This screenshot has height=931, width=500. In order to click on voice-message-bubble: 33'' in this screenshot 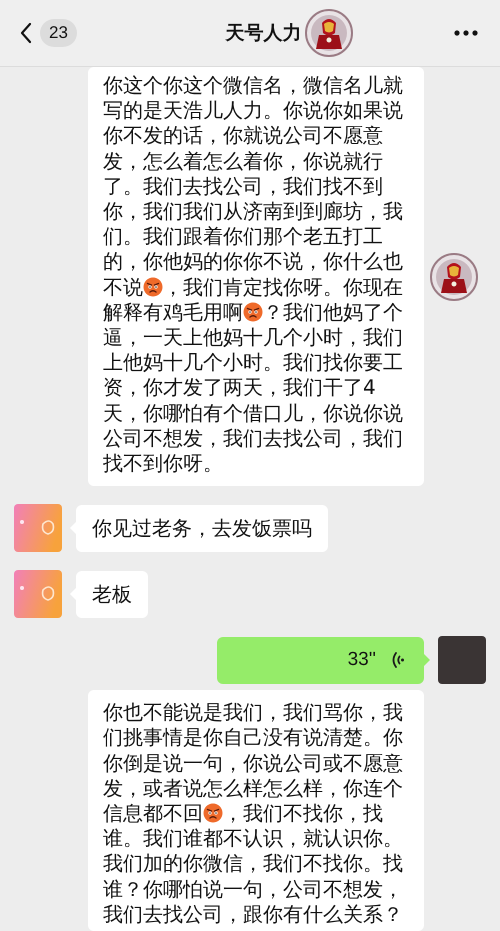, I will do `click(320, 660)`.